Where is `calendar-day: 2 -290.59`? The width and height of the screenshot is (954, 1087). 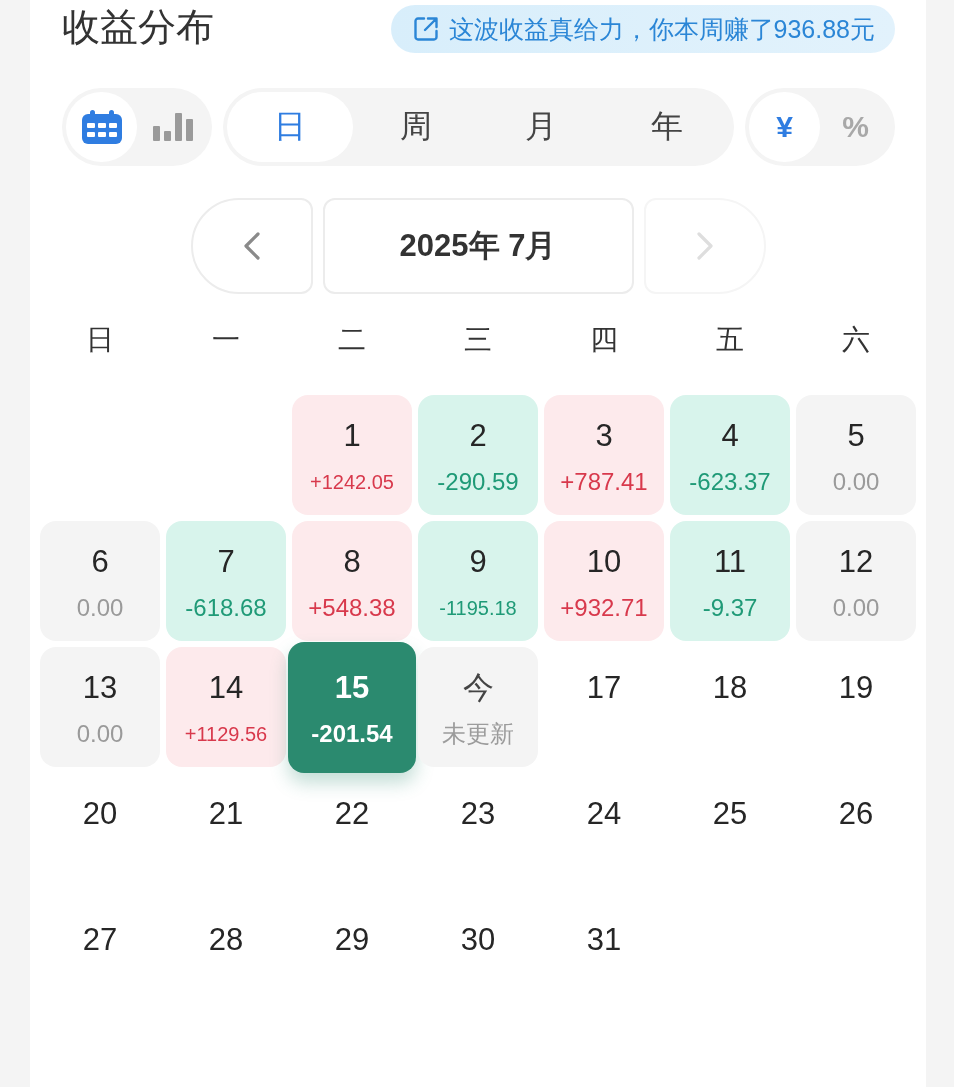
calendar-day: 2 -290.59 is located at coordinates (478, 455).